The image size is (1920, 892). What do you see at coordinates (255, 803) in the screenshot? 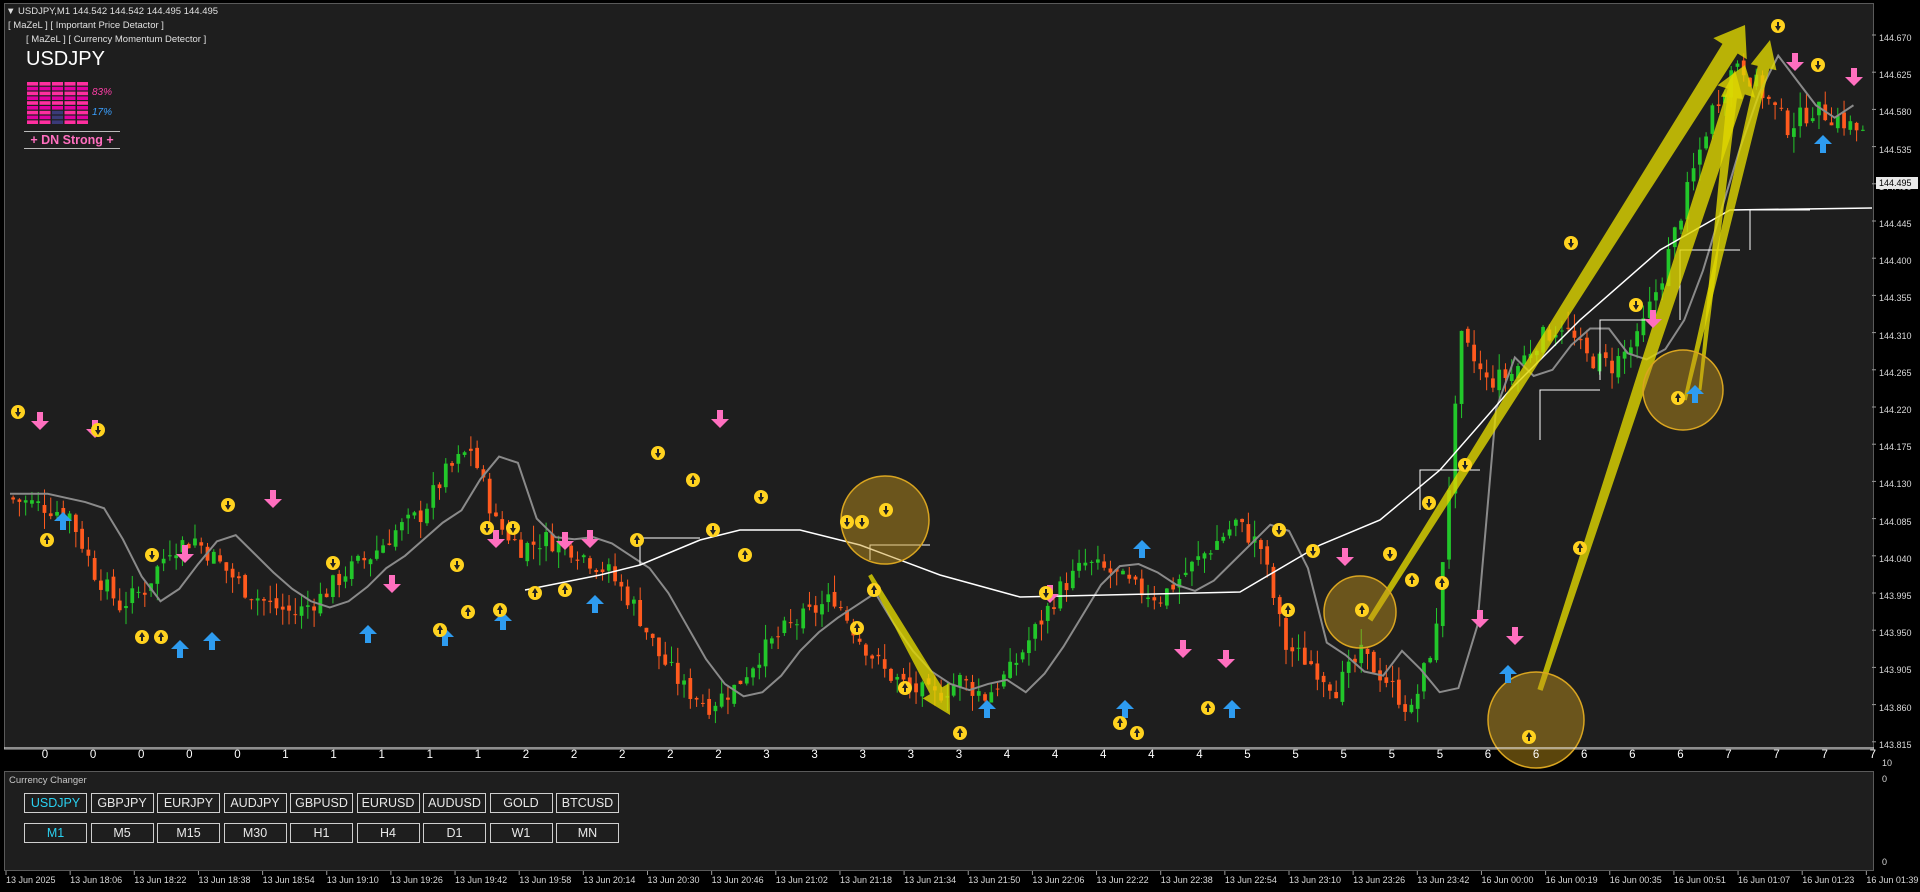
I see `symbol-button-audjpy: AUDJPY` at bounding box center [255, 803].